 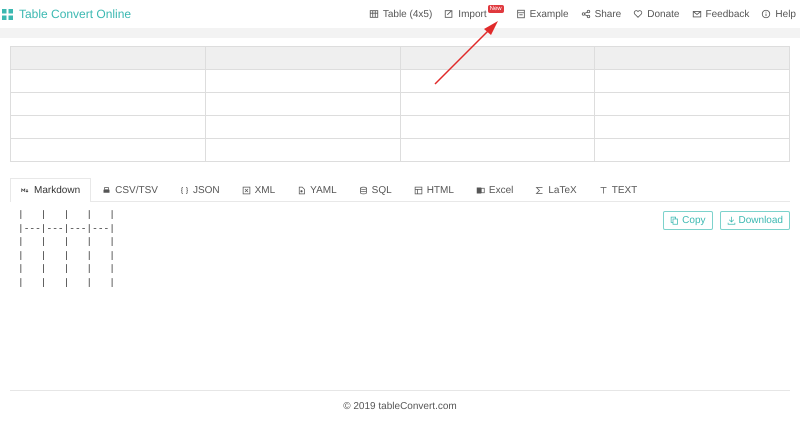 What do you see at coordinates (25, 190) in the screenshot?
I see `markdown-icon` at bounding box center [25, 190].